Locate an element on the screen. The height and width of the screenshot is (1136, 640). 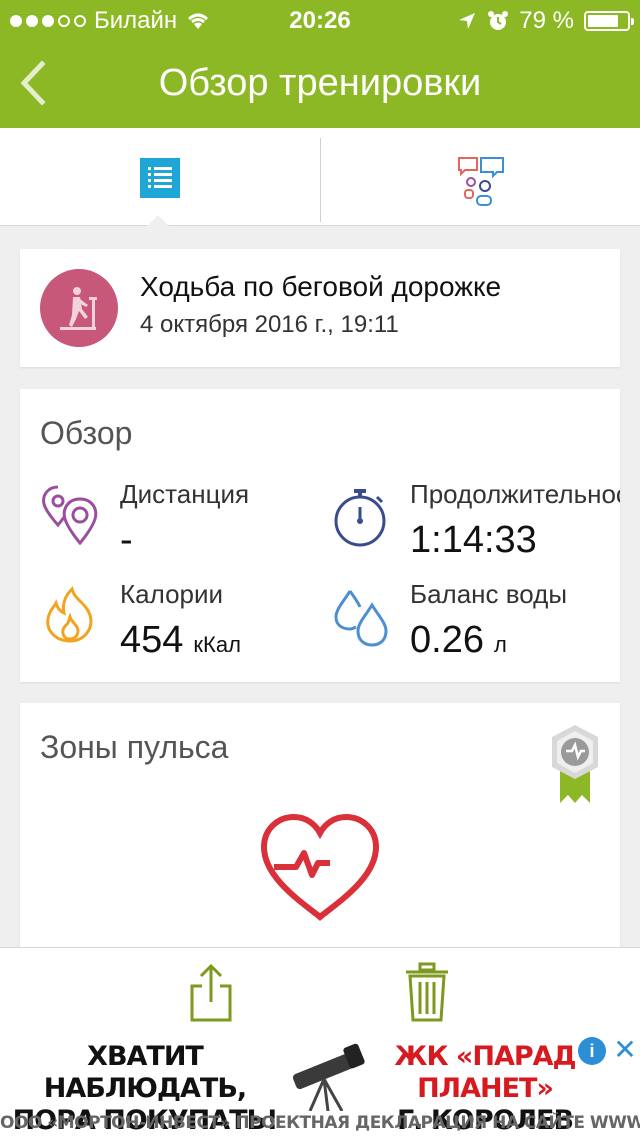
metric-distance-label: Дистанция is located at coordinates (185, 494).